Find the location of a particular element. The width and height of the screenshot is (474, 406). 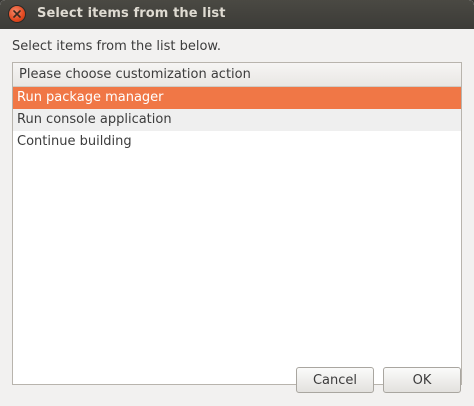

list-item-continue-building: Continue building is located at coordinates (237, 142).